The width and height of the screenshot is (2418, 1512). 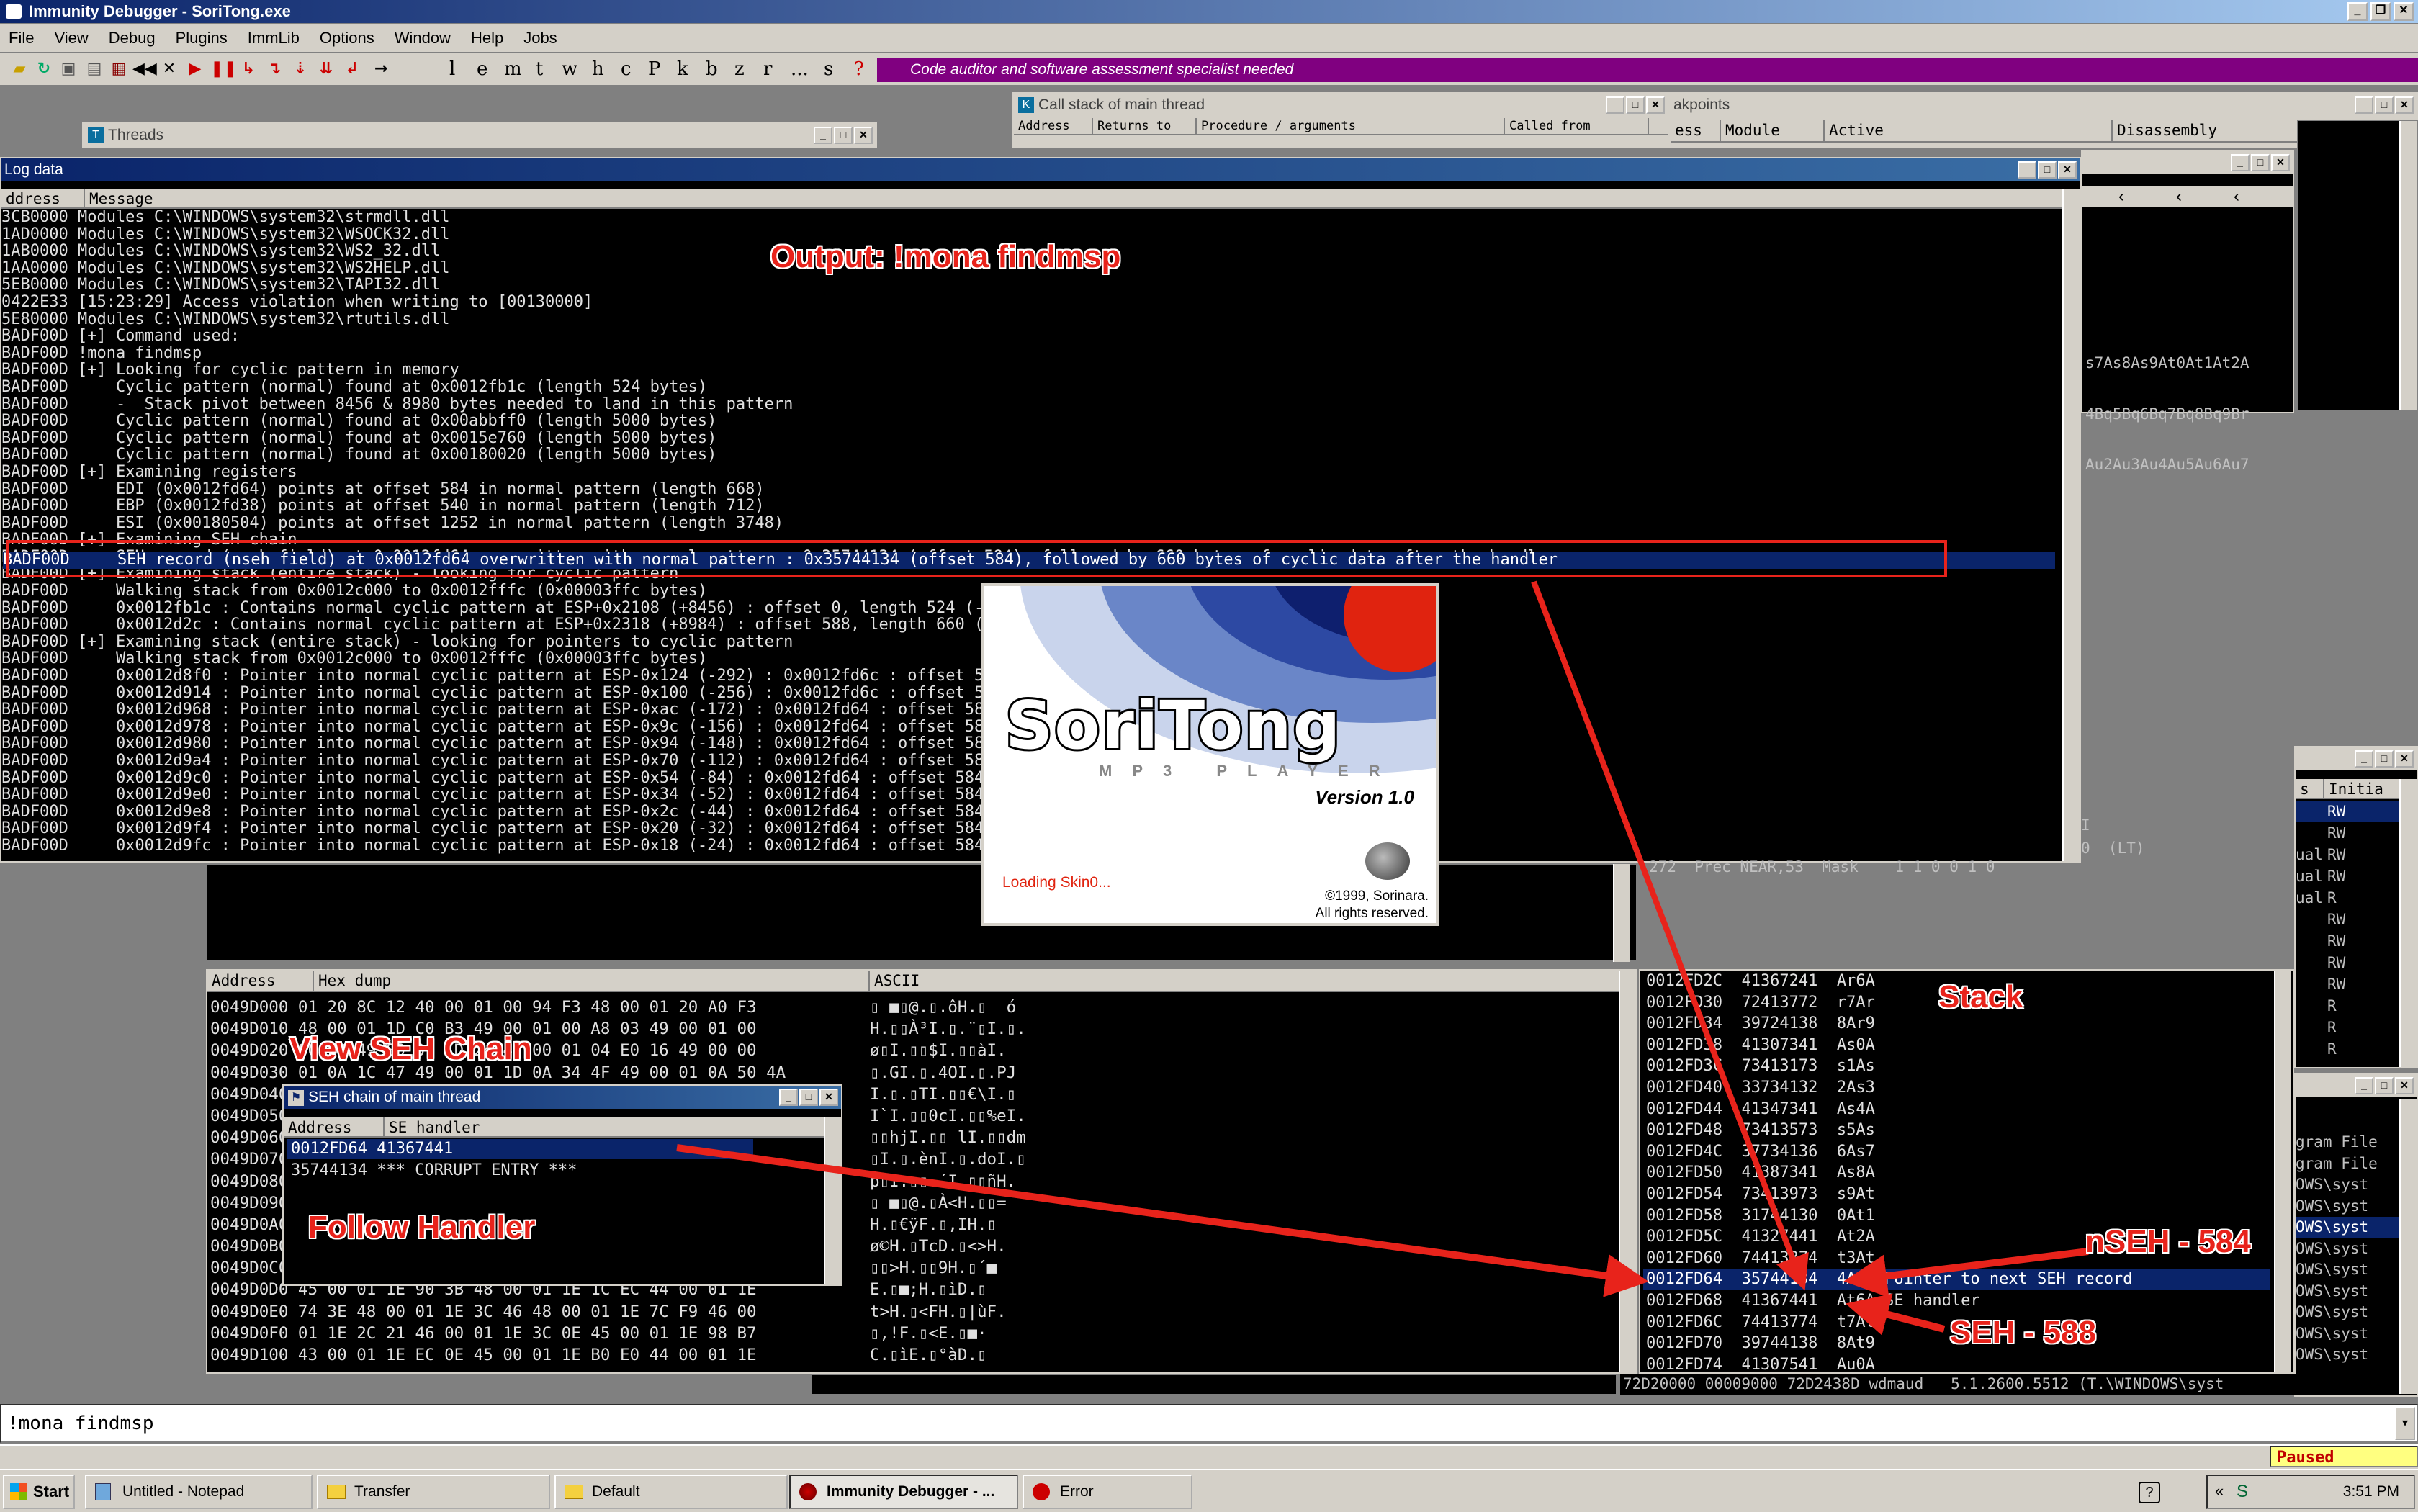 What do you see at coordinates (859, 69) in the screenshot?
I see `toolbar-help: ?` at bounding box center [859, 69].